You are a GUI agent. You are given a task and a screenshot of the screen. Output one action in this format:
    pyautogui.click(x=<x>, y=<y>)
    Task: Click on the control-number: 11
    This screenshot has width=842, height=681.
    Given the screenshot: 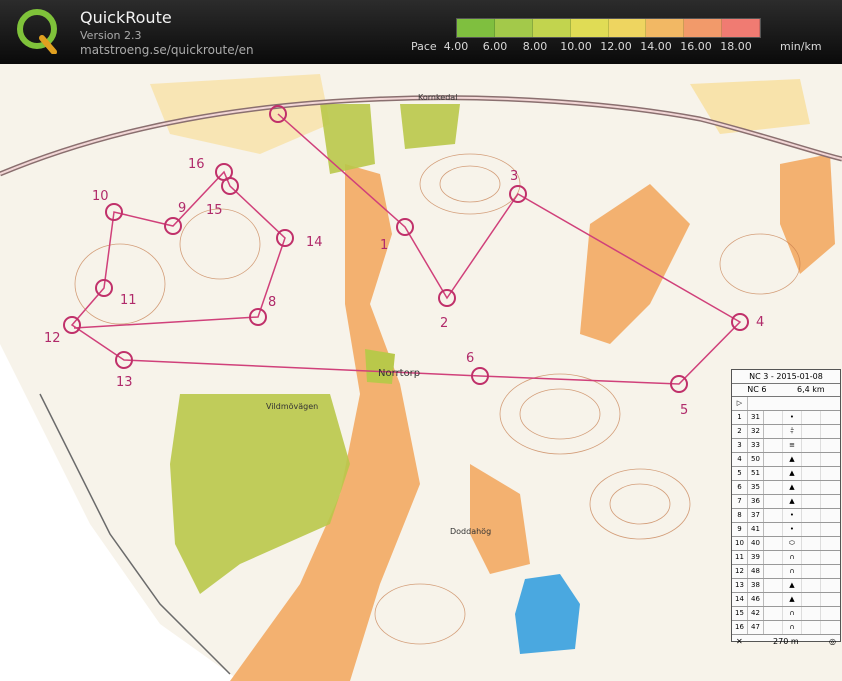 What is the action you would take?
    pyautogui.click(x=128, y=300)
    